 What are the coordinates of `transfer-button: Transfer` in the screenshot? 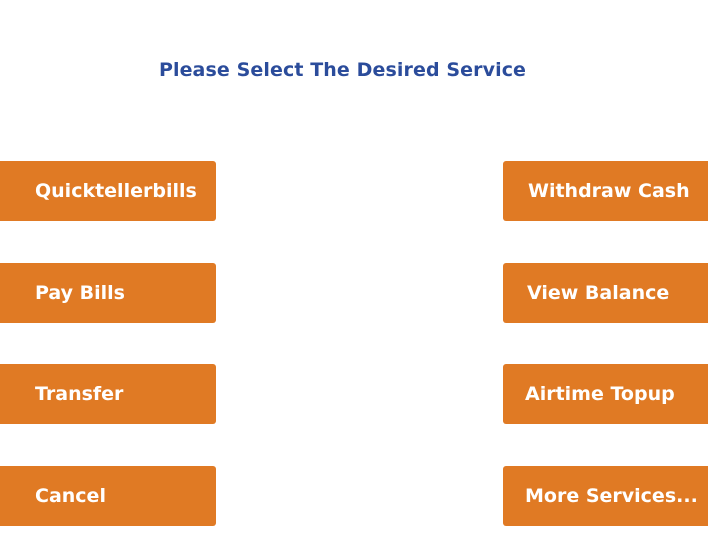 It's located at (108, 394).